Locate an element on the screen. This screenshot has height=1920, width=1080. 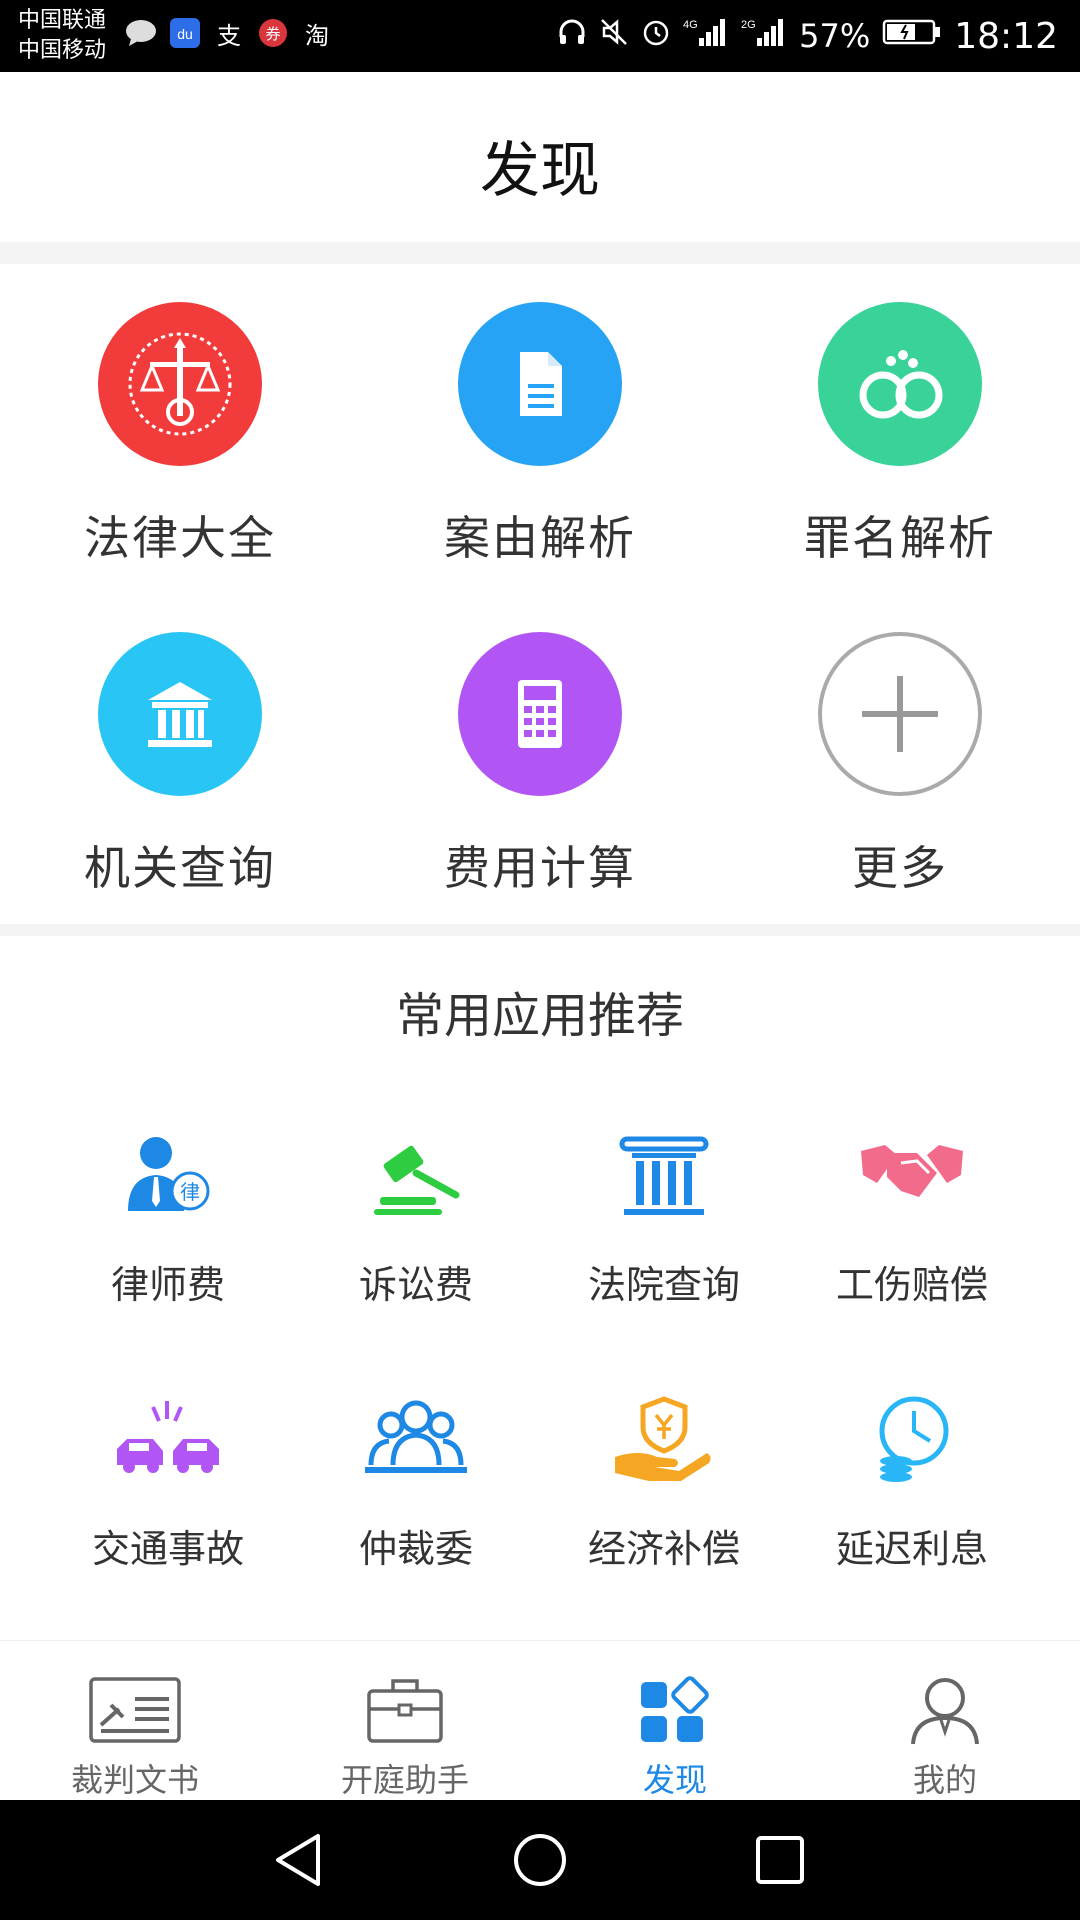
battery-icon is located at coordinates (912, 36).